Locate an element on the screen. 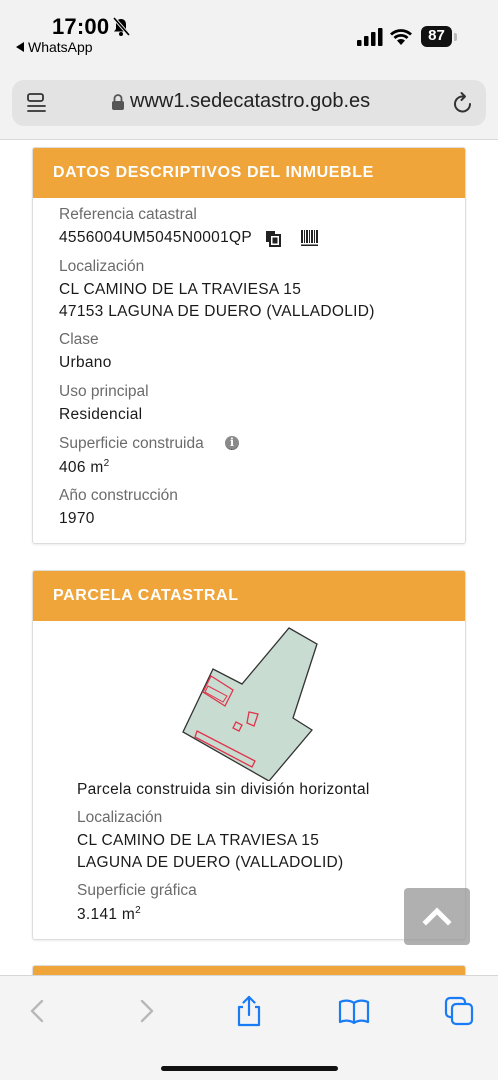  sup-construida-exp: 2 is located at coordinates (106, 463).